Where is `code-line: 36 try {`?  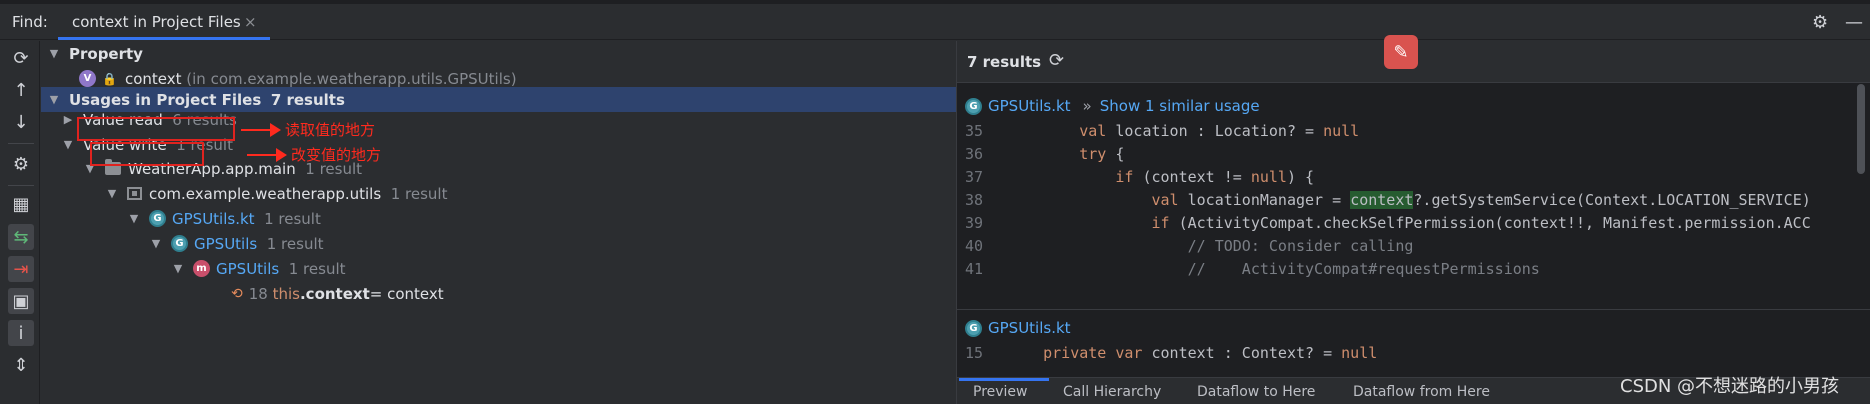 code-line: 36 try { is located at coordinates (1045, 154).